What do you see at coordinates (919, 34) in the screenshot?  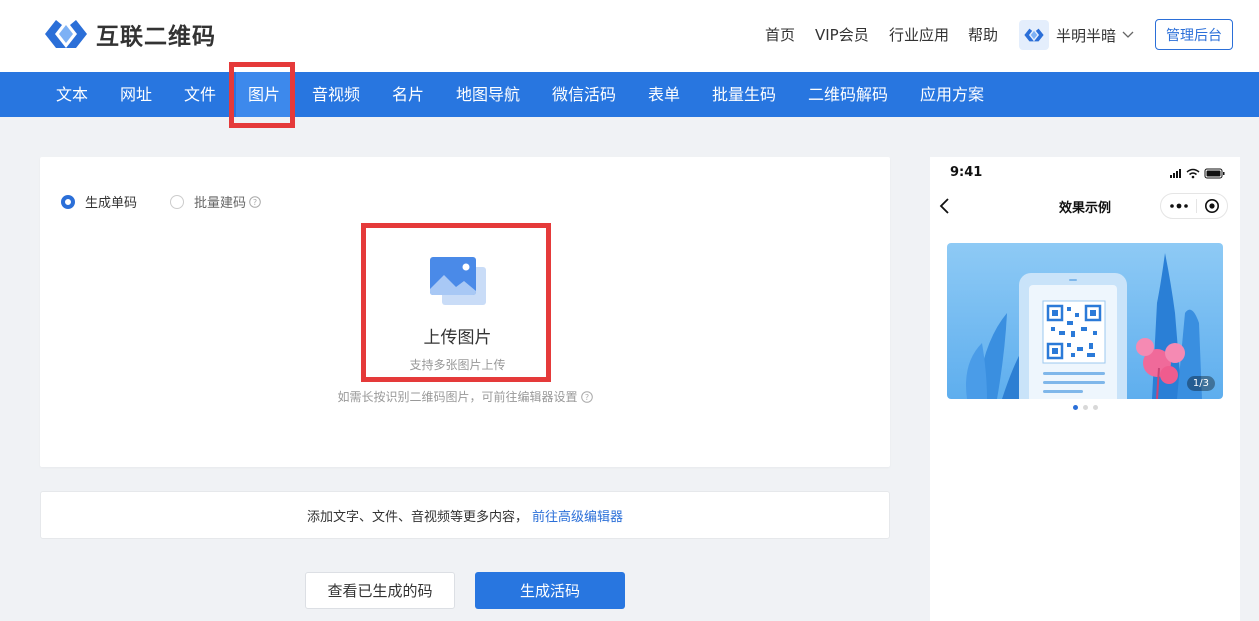 I see `topnav-industry: 行业应用` at bounding box center [919, 34].